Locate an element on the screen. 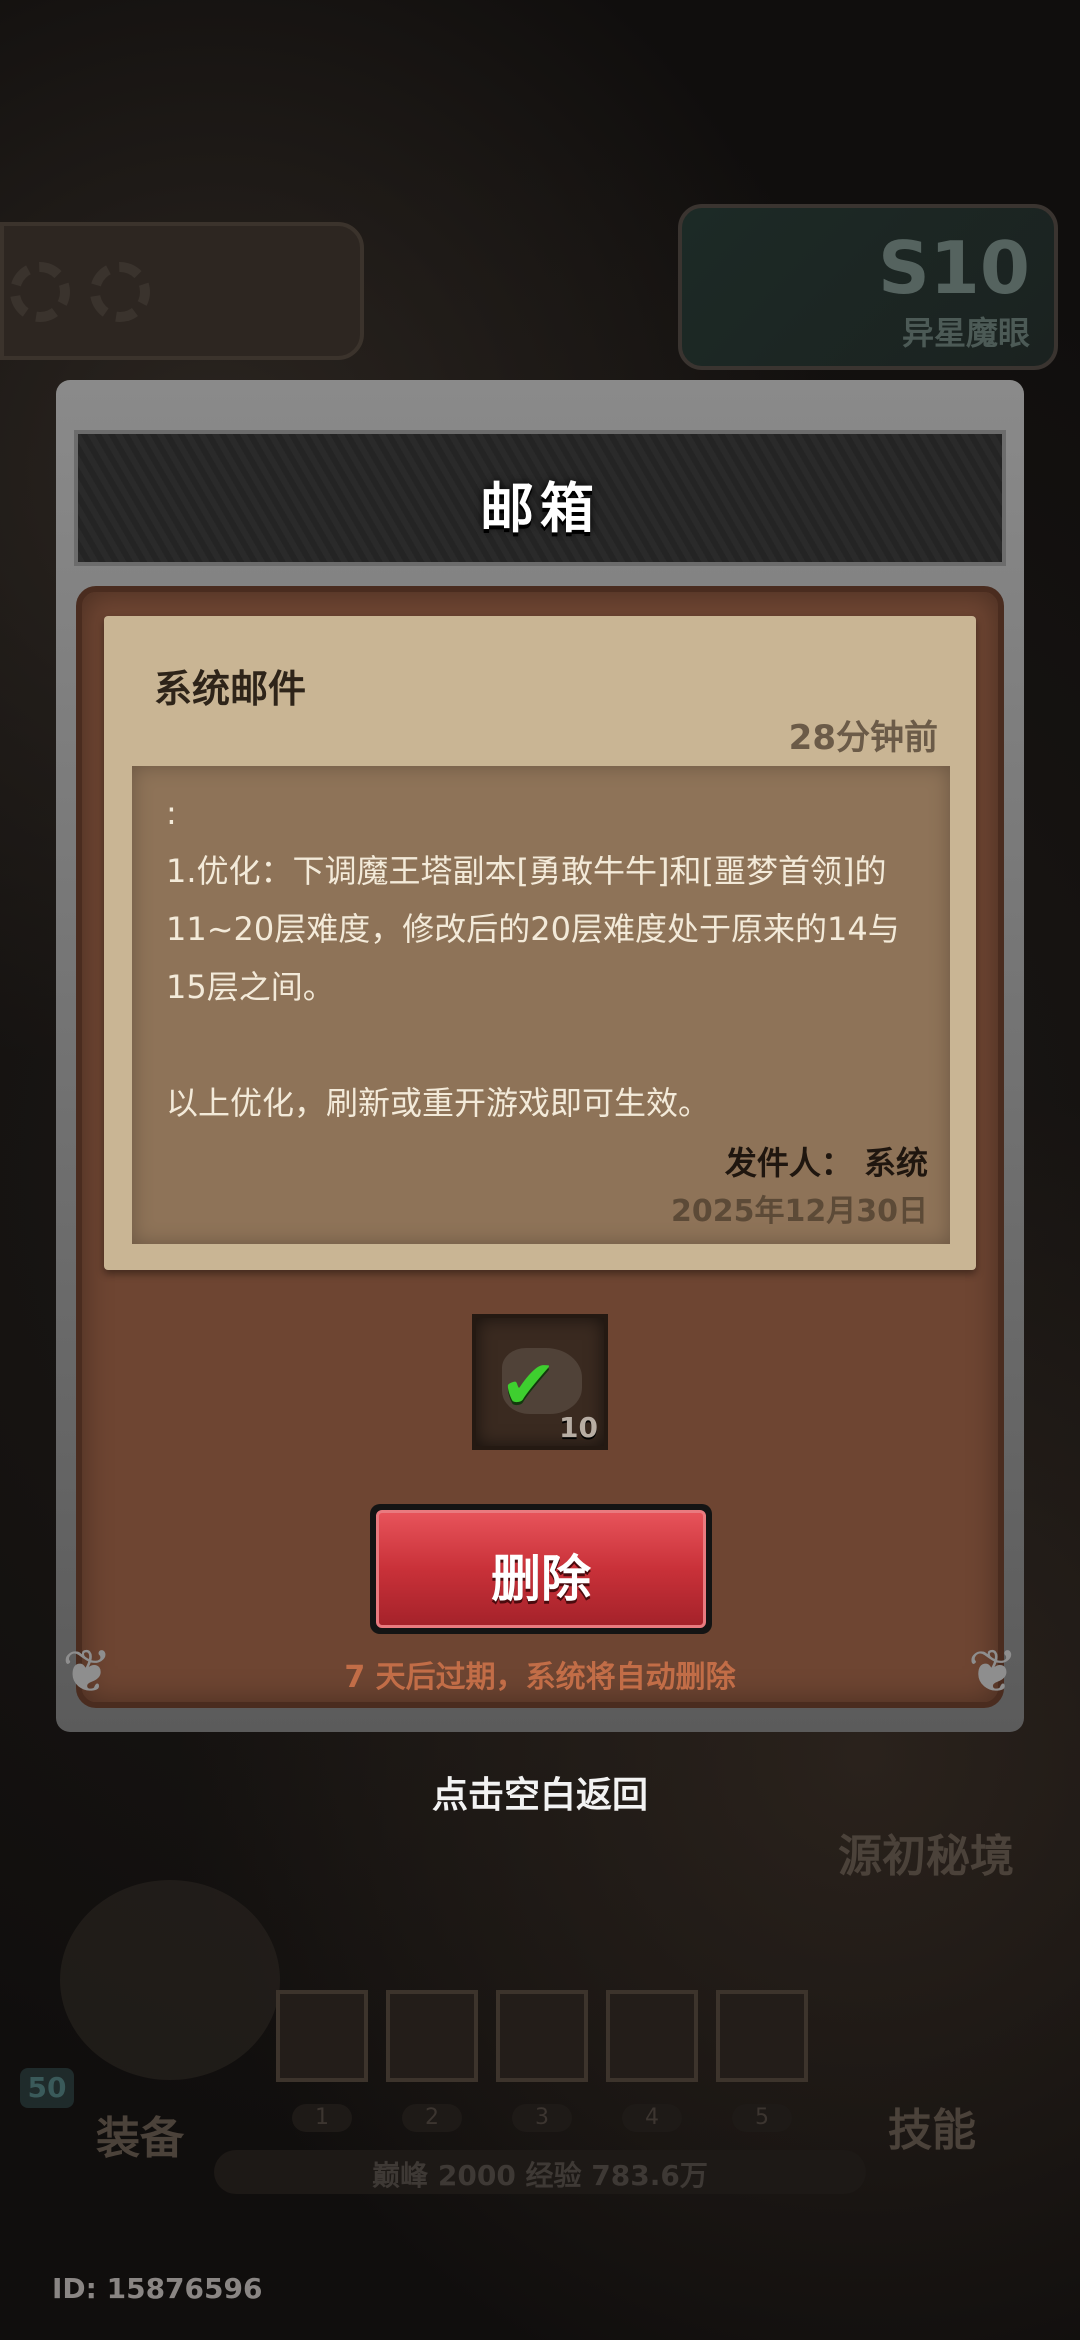 The image size is (1080, 2340). mail-date: 2025年12月30日 is located at coordinates (799, 1211).